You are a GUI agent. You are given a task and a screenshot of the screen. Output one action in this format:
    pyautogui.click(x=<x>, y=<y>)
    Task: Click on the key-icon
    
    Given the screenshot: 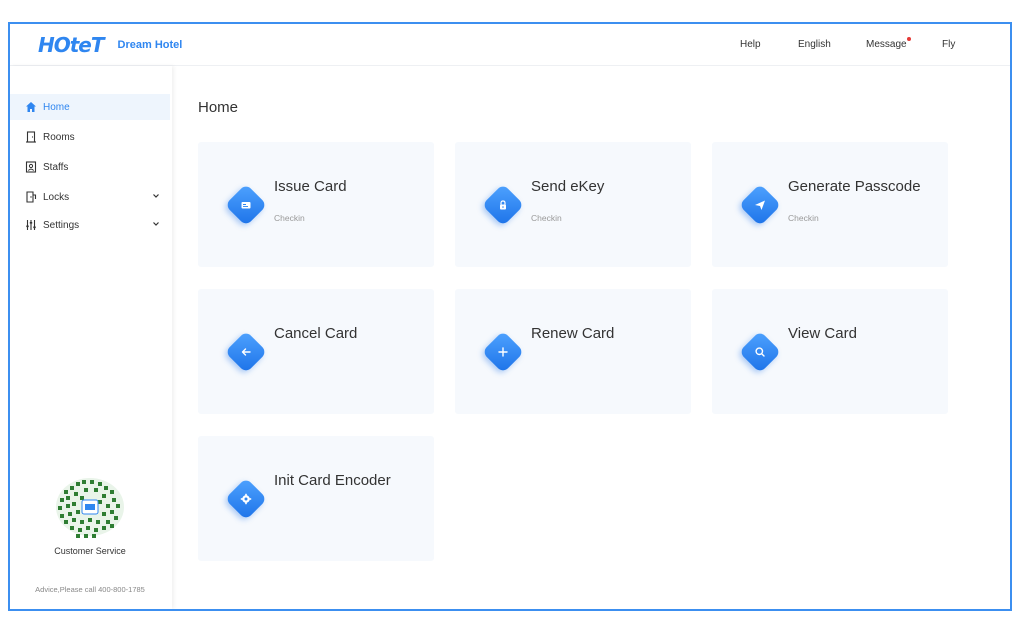 What is the action you would take?
    pyautogui.click(x=503, y=205)
    